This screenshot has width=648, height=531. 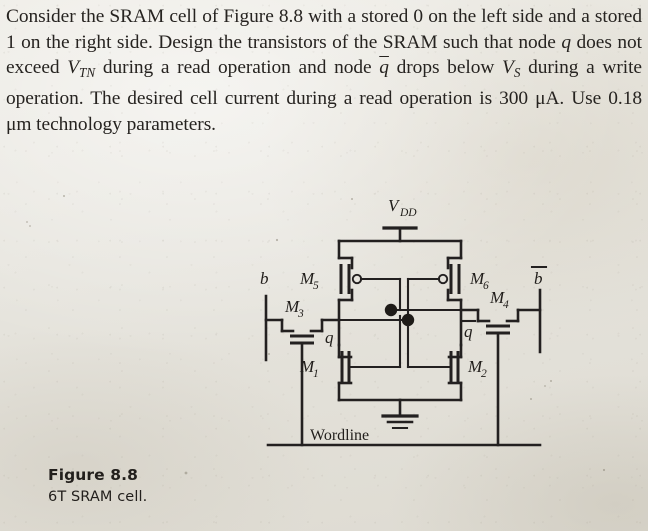 I want to click on m4-index: 4, so click(x=506, y=305).